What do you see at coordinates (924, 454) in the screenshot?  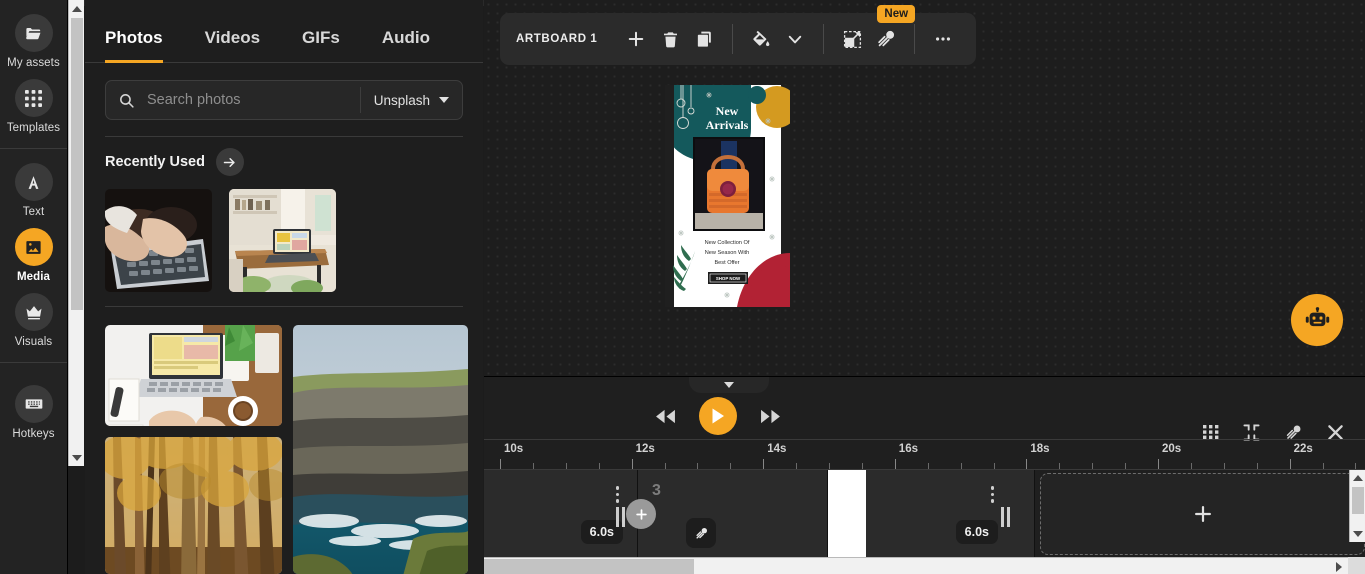 I see `timeline-ruler: 10s 12s 14s 16s 18s 20s 22s` at bounding box center [924, 454].